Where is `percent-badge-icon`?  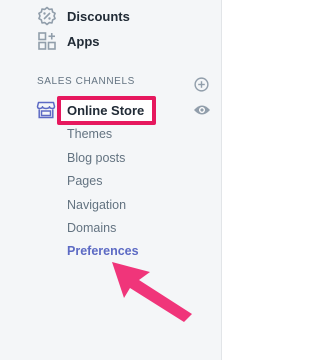 percent-badge-icon is located at coordinates (47, 16).